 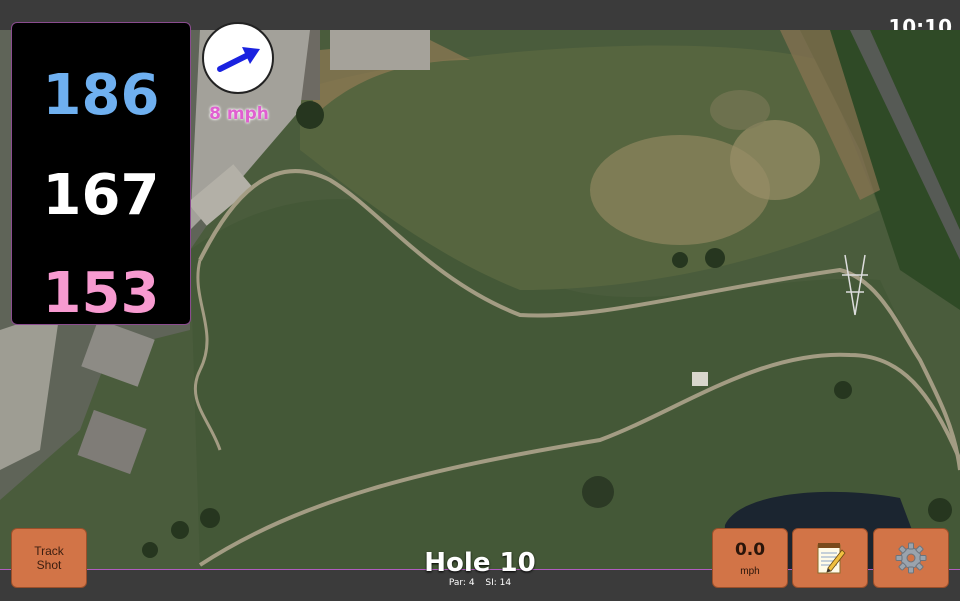 I want to click on wind-speed-label: 8 mph, so click(x=239, y=114).